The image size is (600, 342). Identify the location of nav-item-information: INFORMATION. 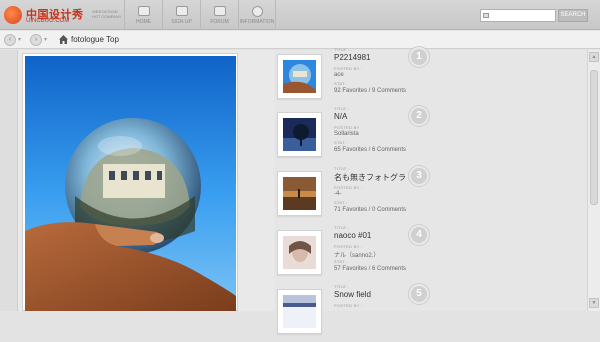
(257, 15).